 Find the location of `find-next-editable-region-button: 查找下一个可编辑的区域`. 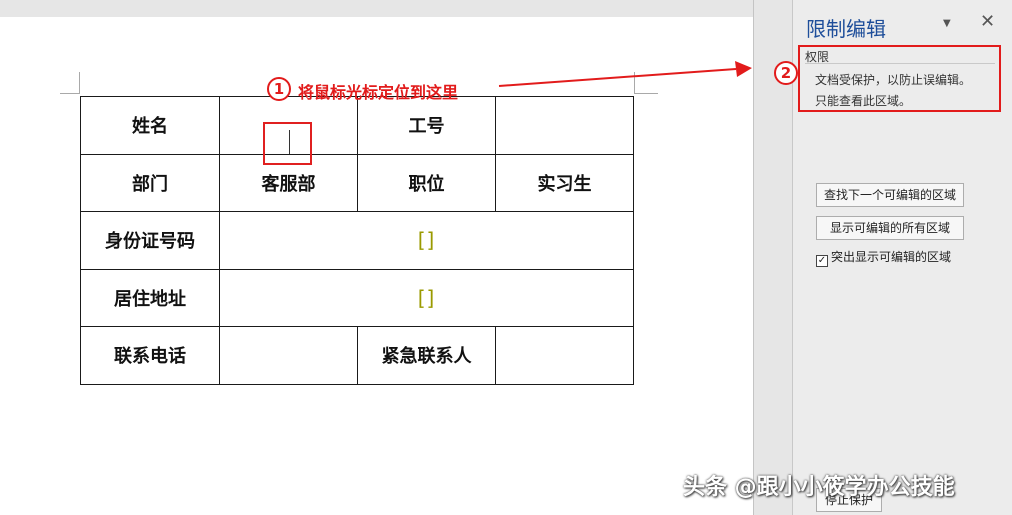

find-next-editable-region-button: 查找下一个可编辑的区域 is located at coordinates (890, 195).